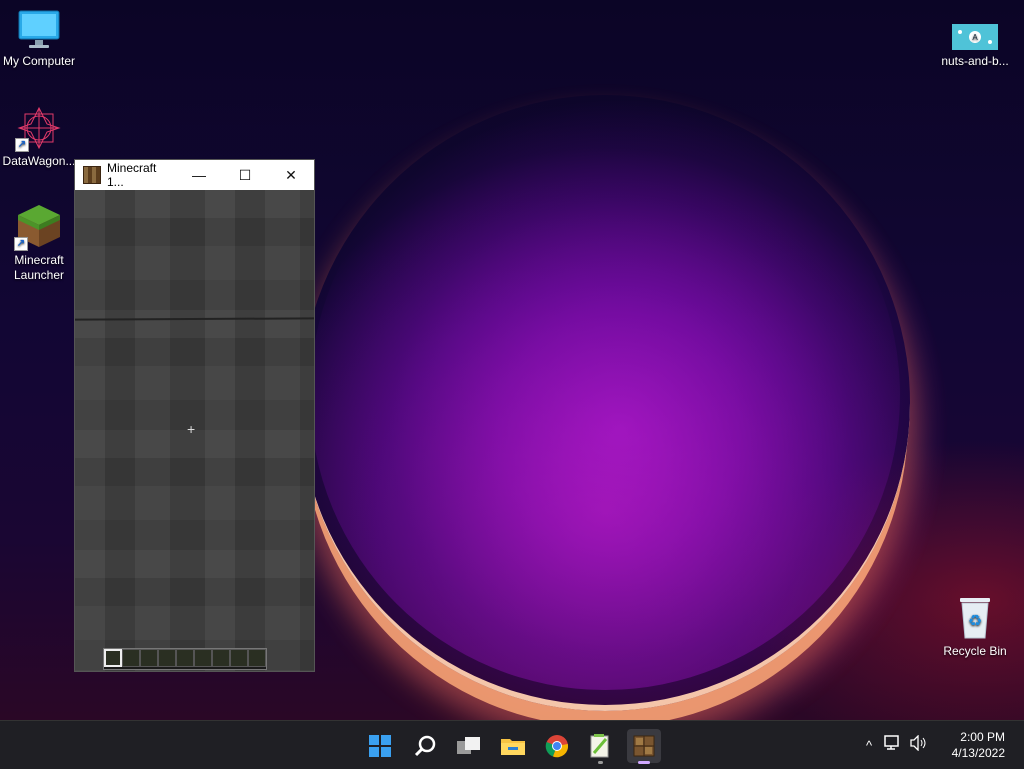 The height and width of the screenshot is (769, 1024). What do you see at coordinates (199, 175) in the screenshot?
I see `minimize-button: —` at bounding box center [199, 175].